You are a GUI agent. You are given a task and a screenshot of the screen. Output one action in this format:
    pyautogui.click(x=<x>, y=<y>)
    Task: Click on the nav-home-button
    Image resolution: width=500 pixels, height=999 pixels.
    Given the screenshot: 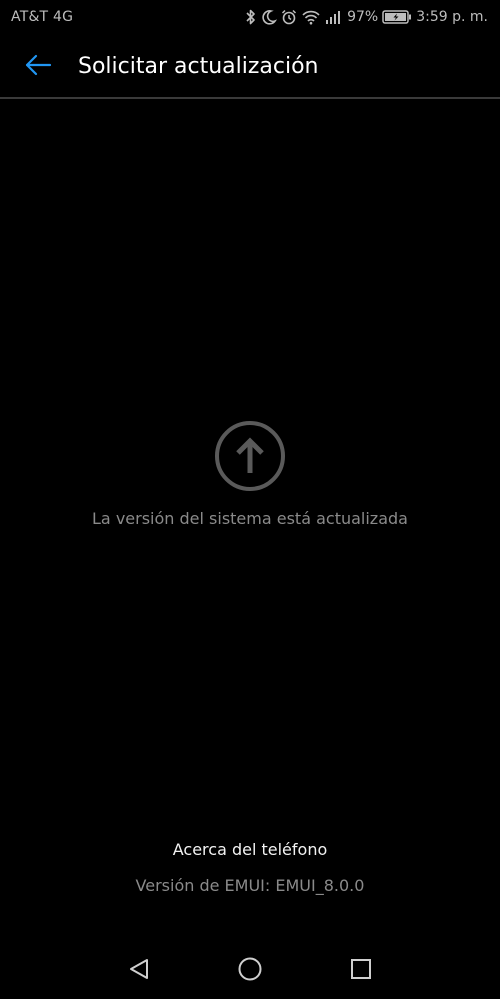 What is the action you would take?
    pyautogui.click(x=250, y=971)
    